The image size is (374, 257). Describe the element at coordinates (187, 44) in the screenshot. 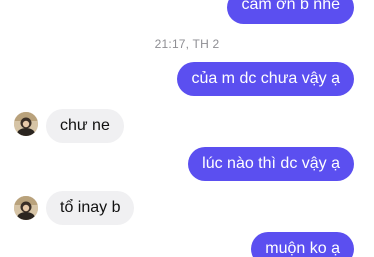

I see `message-timestamp: 21:17, TH 2` at that location.